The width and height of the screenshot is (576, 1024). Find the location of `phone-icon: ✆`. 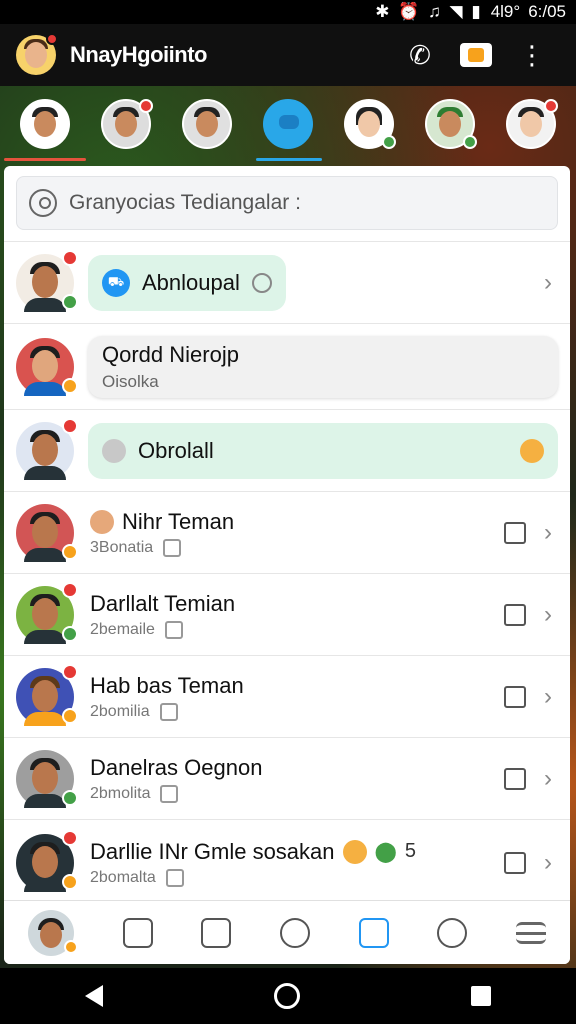

phone-icon: ✆ is located at coordinates (420, 54).